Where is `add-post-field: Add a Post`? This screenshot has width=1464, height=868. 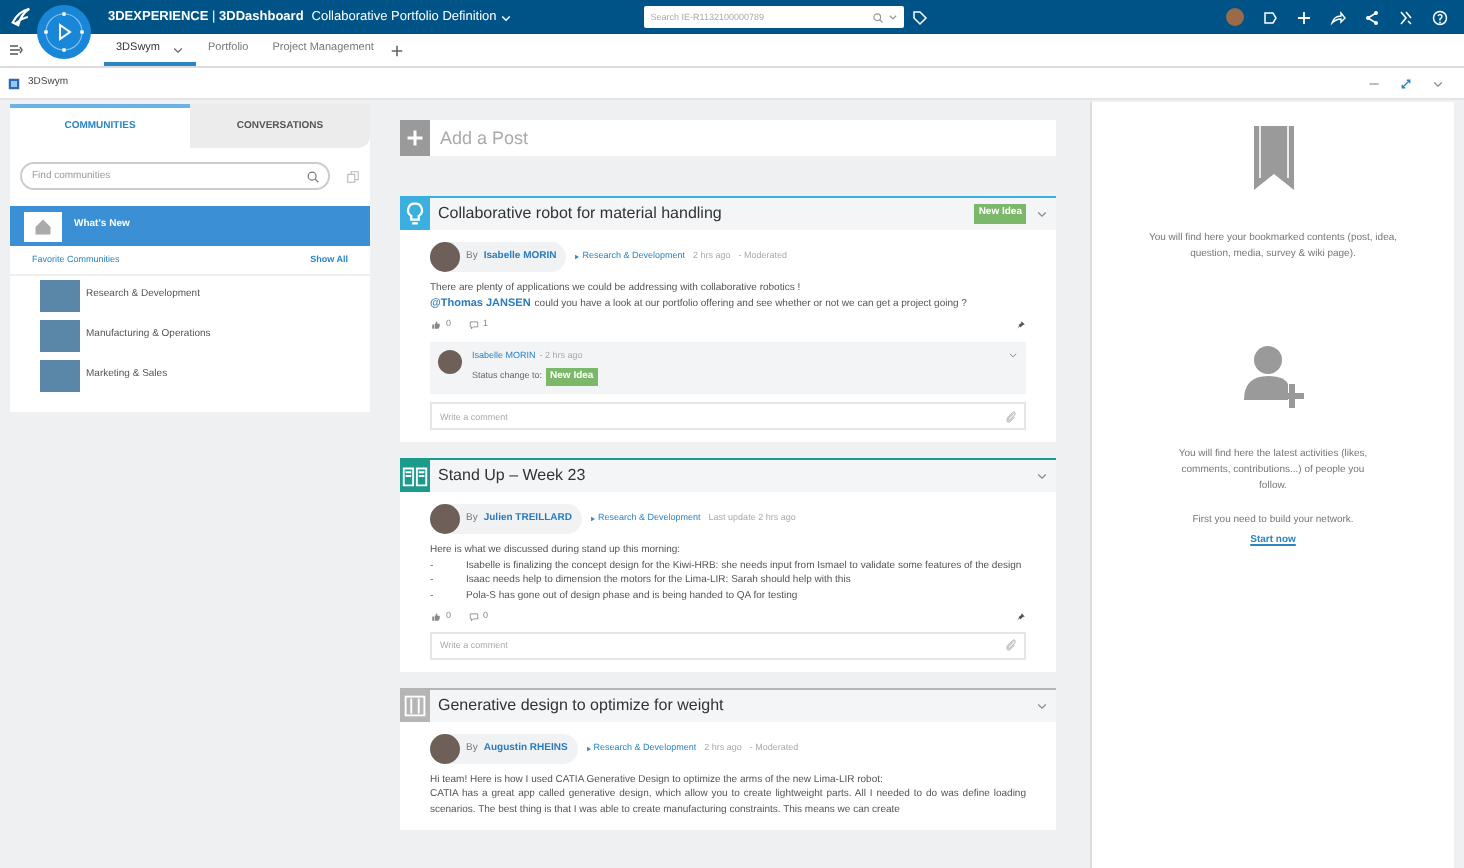 add-post-field: Add a Post is located at coordinates (743, 138).